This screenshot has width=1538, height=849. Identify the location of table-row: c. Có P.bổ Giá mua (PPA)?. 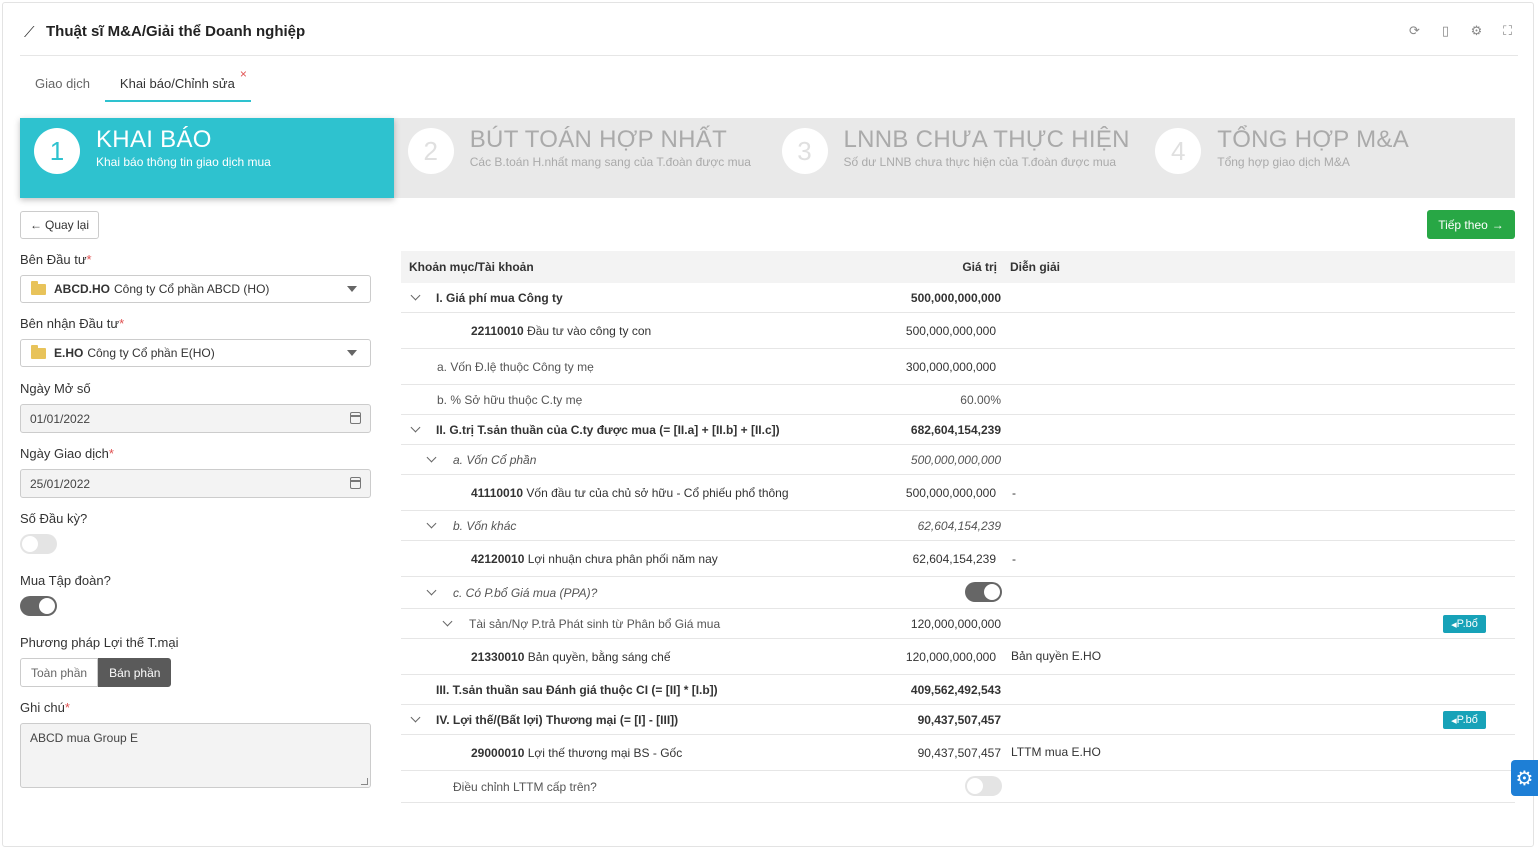
(958, 593).